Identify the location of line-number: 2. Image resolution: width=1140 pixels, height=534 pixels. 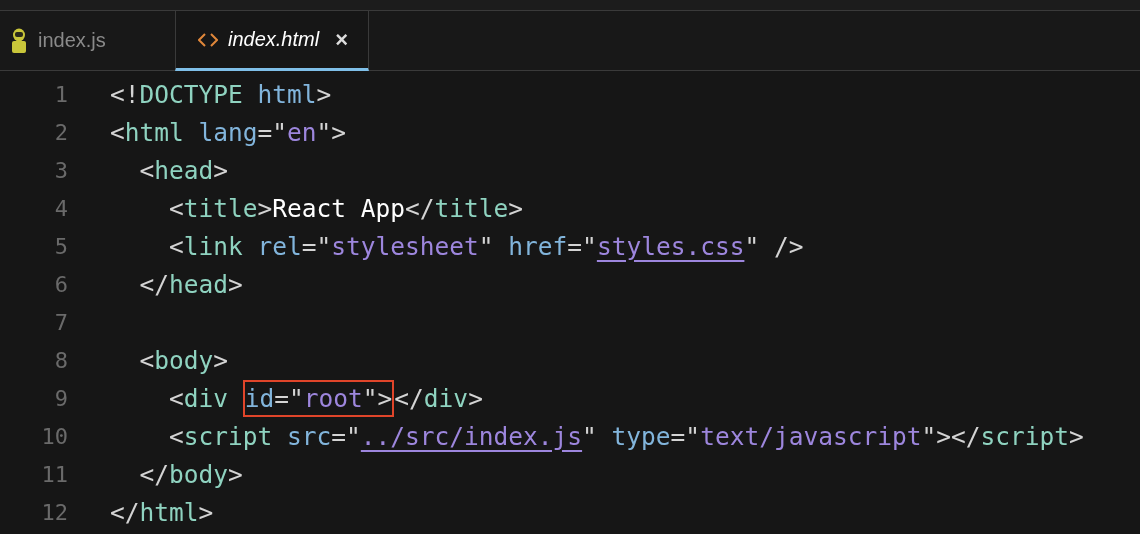
(60, 132).